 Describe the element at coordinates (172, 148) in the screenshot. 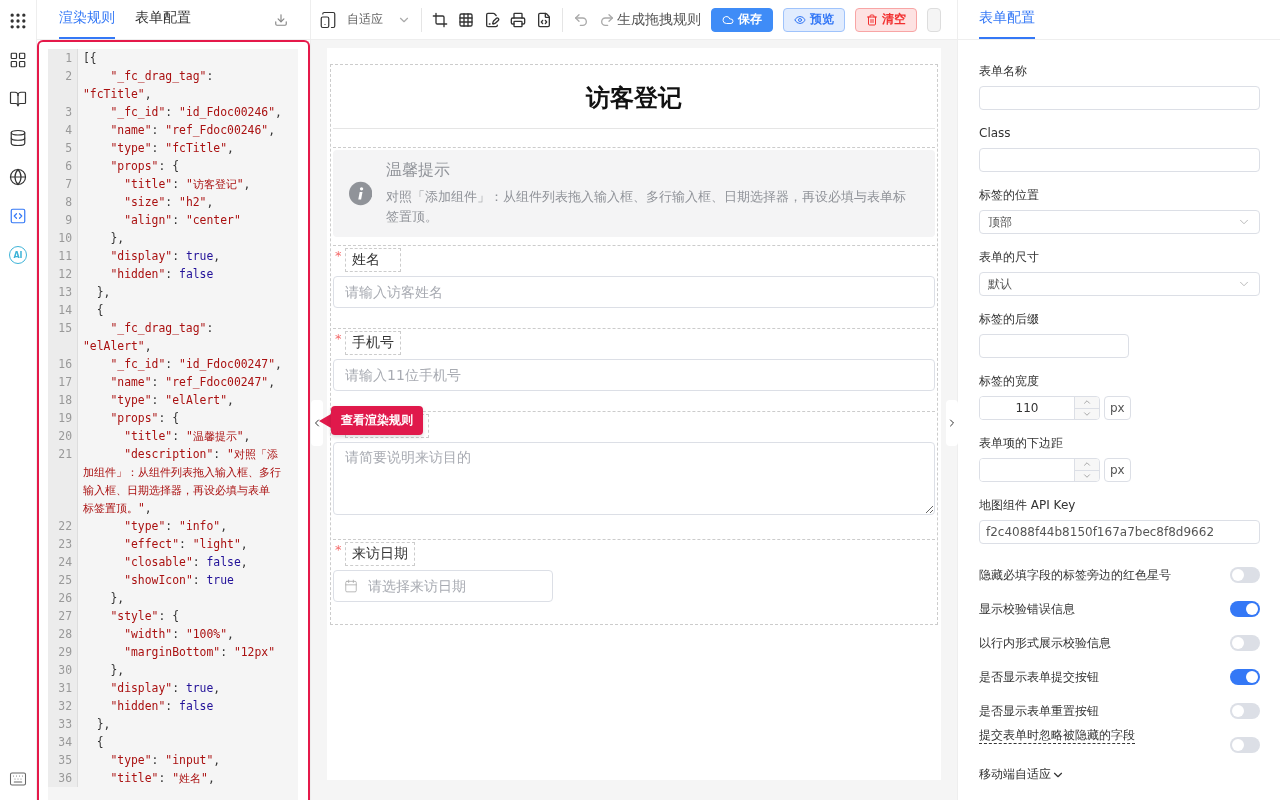

I see `code-line: "type": "fcTitle",` at that location.